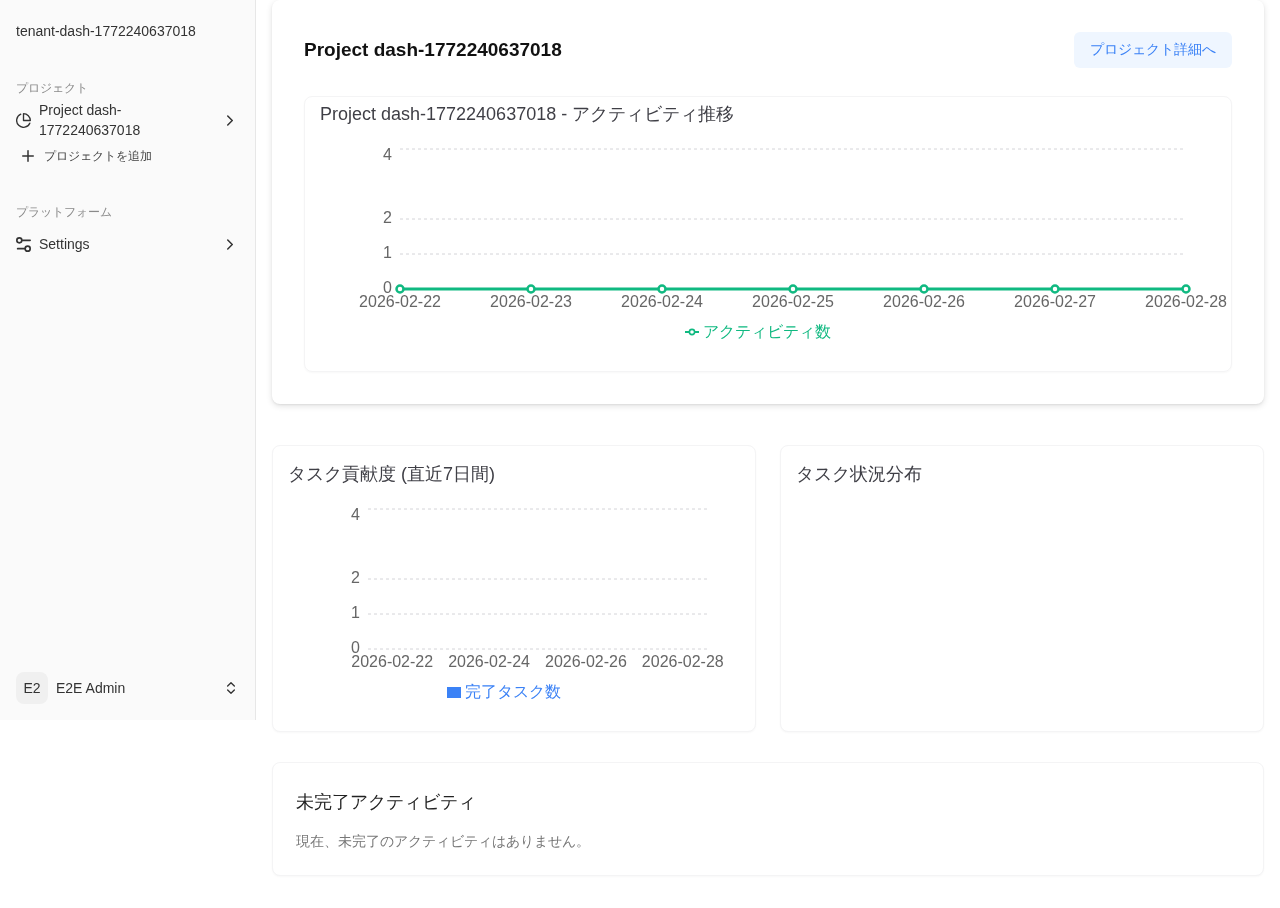 This screenshot has width=1280, height=908. I want to click on x-axis-label: 2026-02-25, so click(793, 302).